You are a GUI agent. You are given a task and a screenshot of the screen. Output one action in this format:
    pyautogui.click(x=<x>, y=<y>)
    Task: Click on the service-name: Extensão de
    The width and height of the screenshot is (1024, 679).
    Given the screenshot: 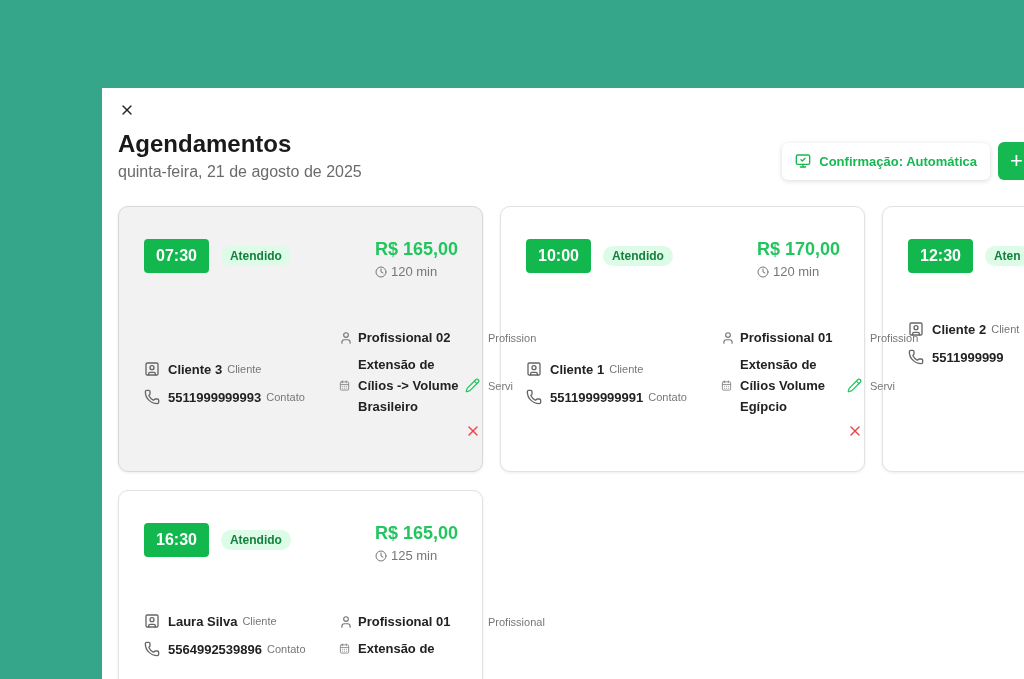 What is the action you would take?
    pyautogui.click(x=397, y=649)
    